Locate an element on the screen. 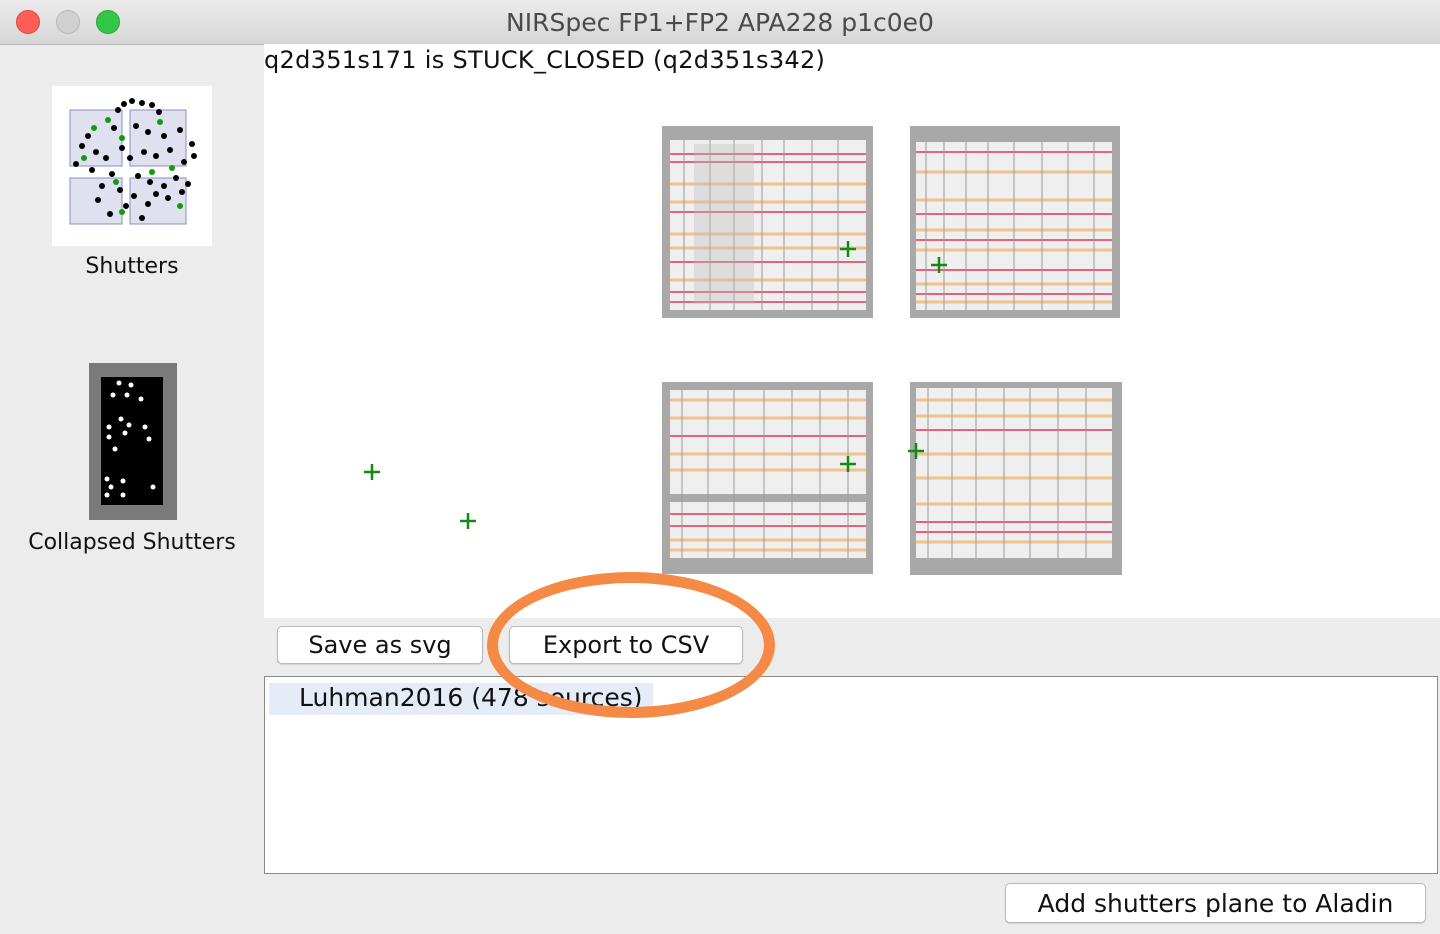 This screenshot has height=934, width=1440. shutters-thumbnail is located at coordinates (132, 166).